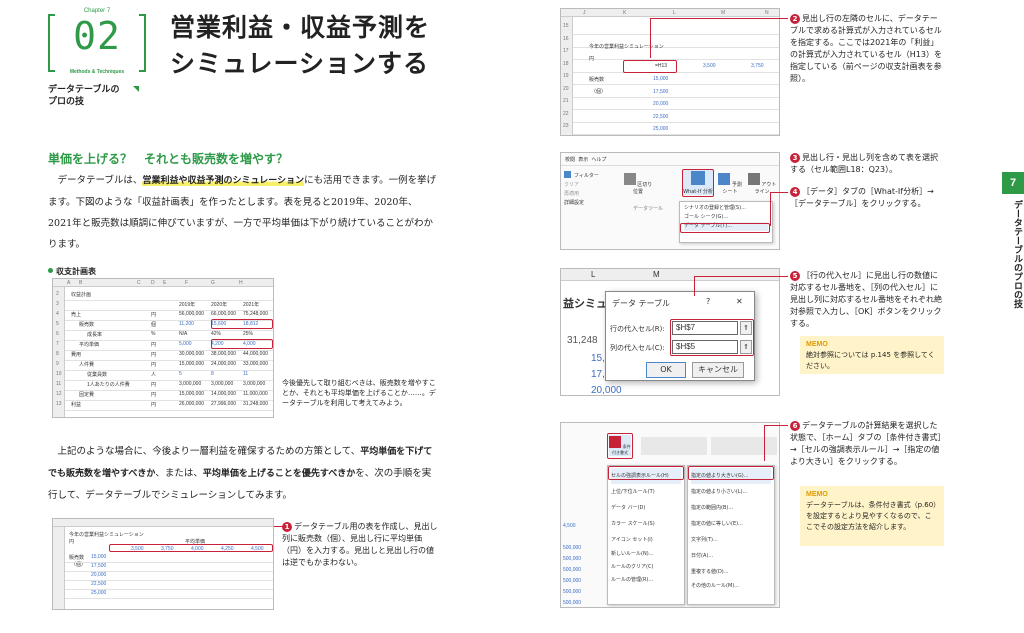 The width and height of the screenshot is (1024, 633). What do you see at coordinates (646, 540) in the screenshot?
I see `cf-menu-item: アイコン セット(I)` at bounding box center [646, 540].